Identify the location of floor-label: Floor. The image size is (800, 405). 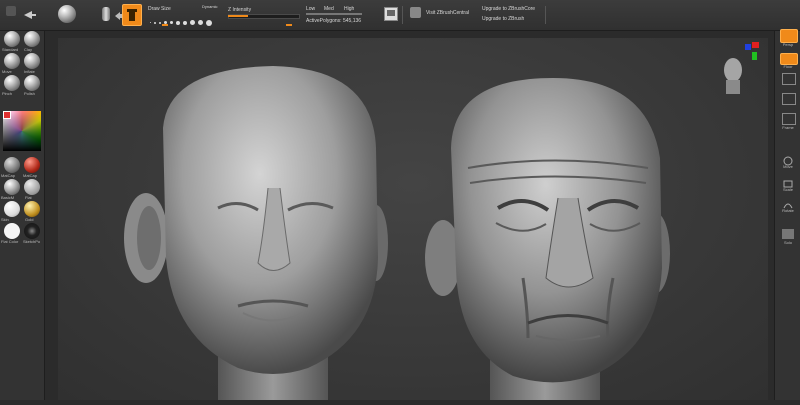
(788, 66).